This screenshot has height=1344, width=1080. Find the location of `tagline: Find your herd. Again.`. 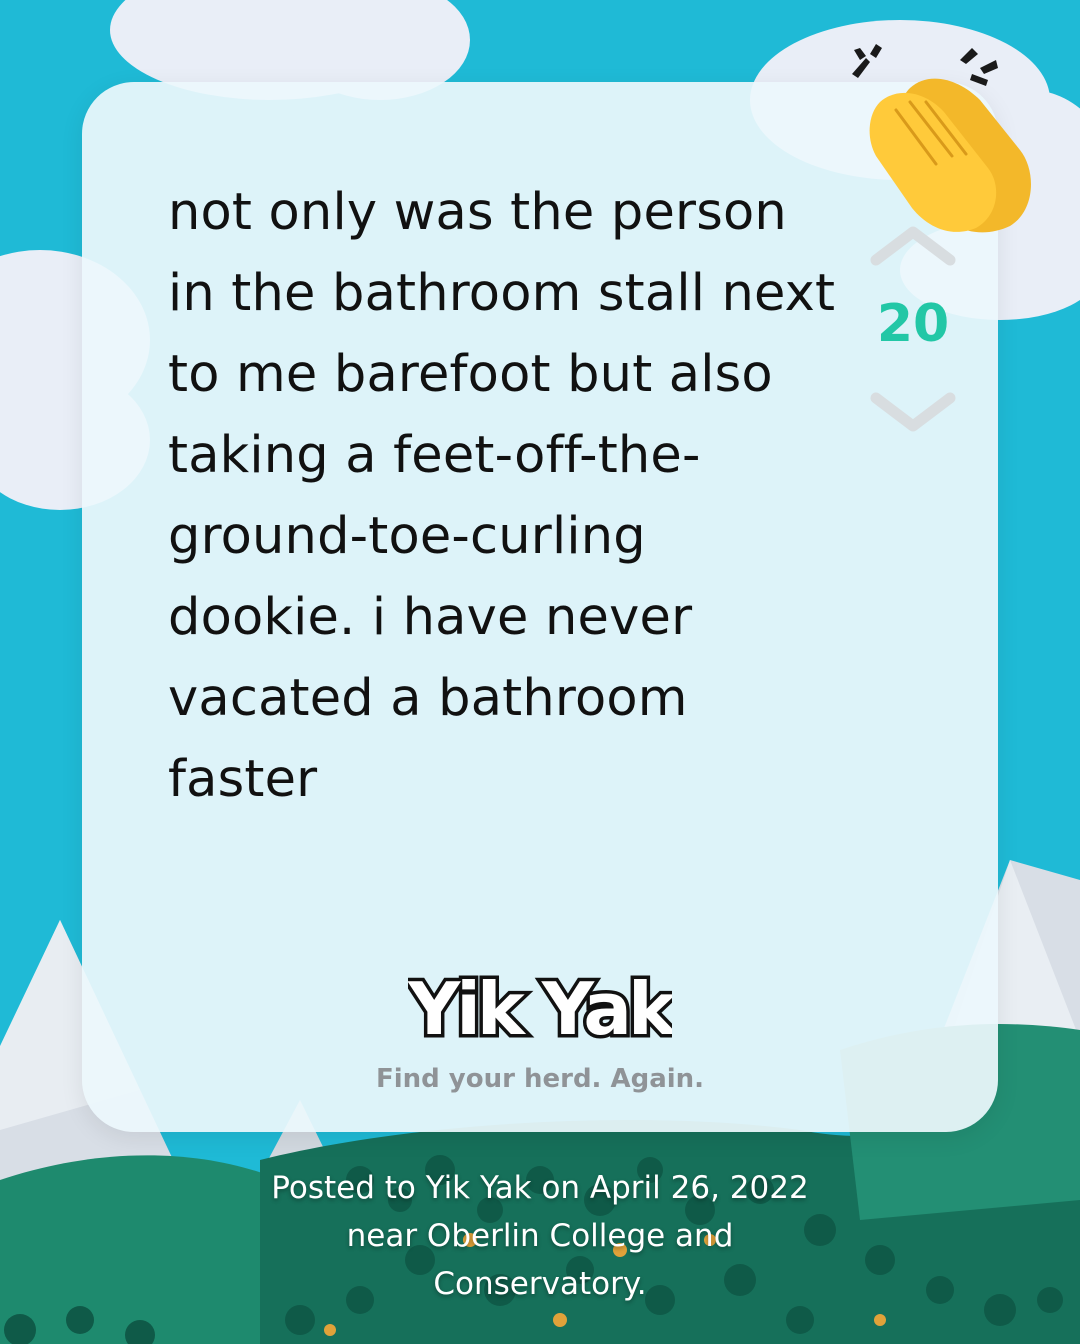

tagline: Find your herd. Again. is located at coordinates (540, 1079).